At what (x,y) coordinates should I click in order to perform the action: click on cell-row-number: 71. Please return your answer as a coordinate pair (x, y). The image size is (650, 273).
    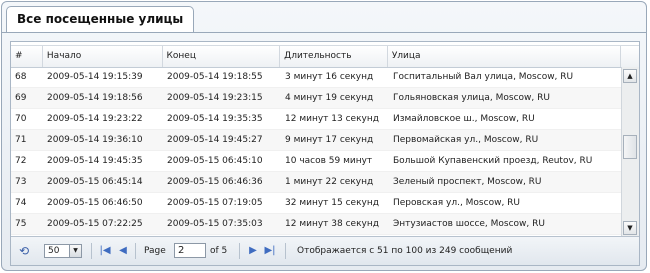
    Looking at the image, I should click on (21, 140).